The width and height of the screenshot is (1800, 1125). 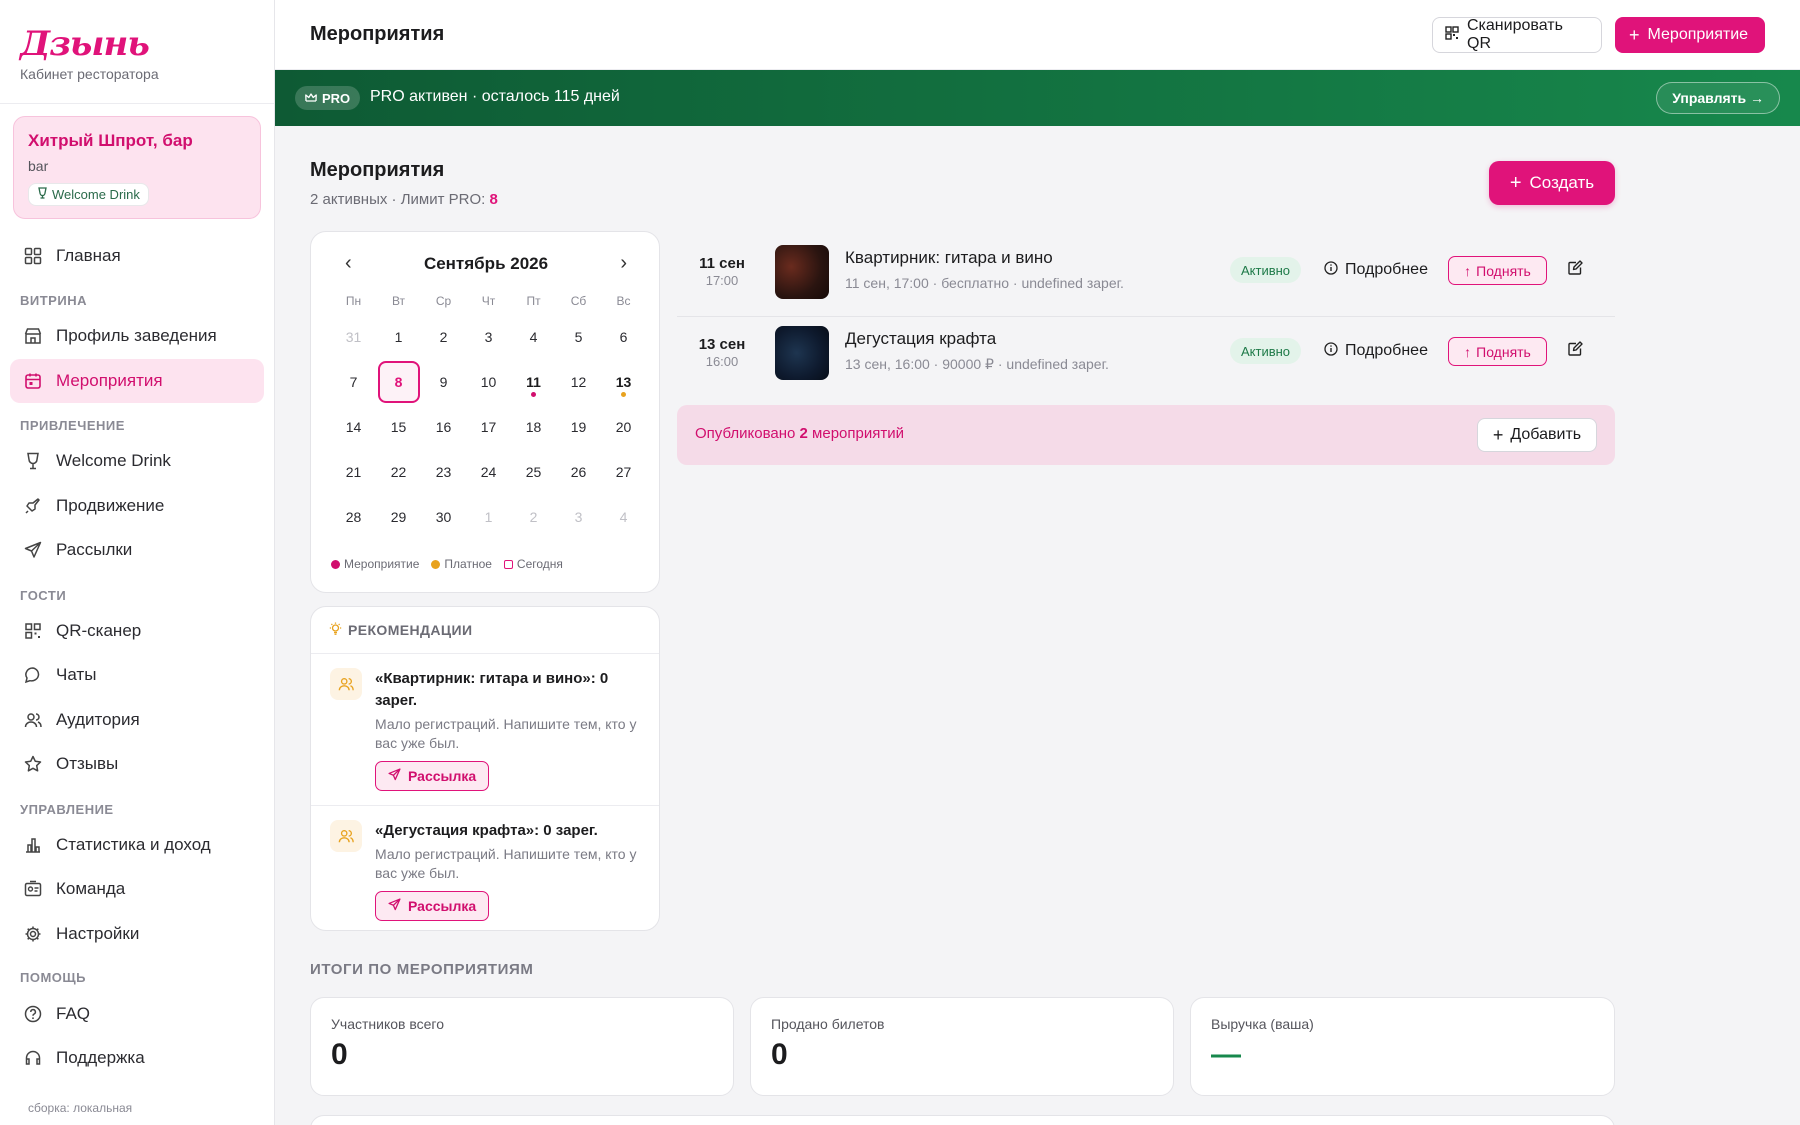 I want to click on calendar-day: 31, so click(x=353, y=336).